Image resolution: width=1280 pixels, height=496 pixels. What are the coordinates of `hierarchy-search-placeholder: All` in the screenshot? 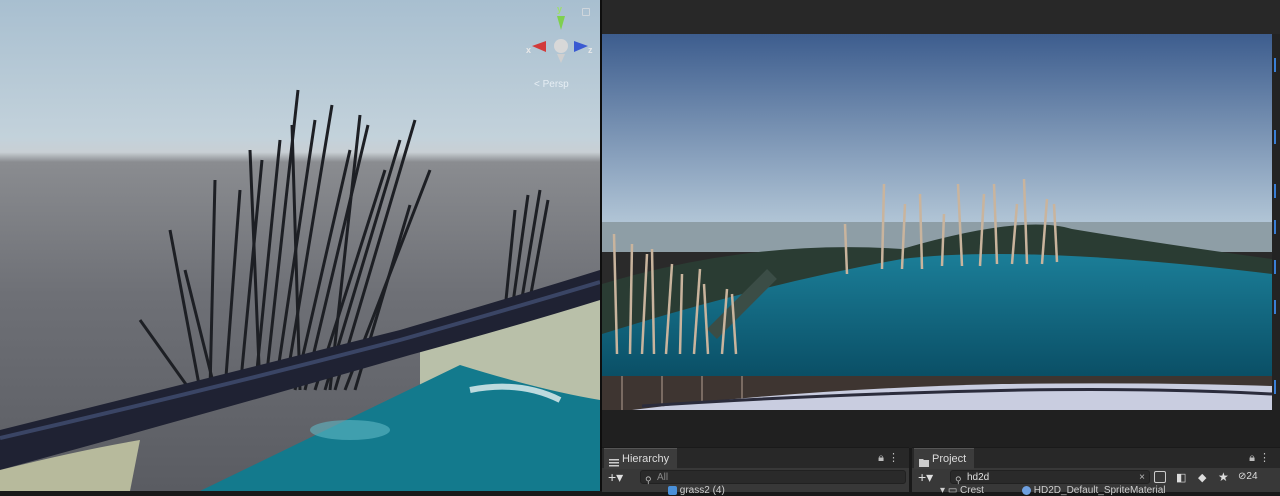 It's located at (663, 477).